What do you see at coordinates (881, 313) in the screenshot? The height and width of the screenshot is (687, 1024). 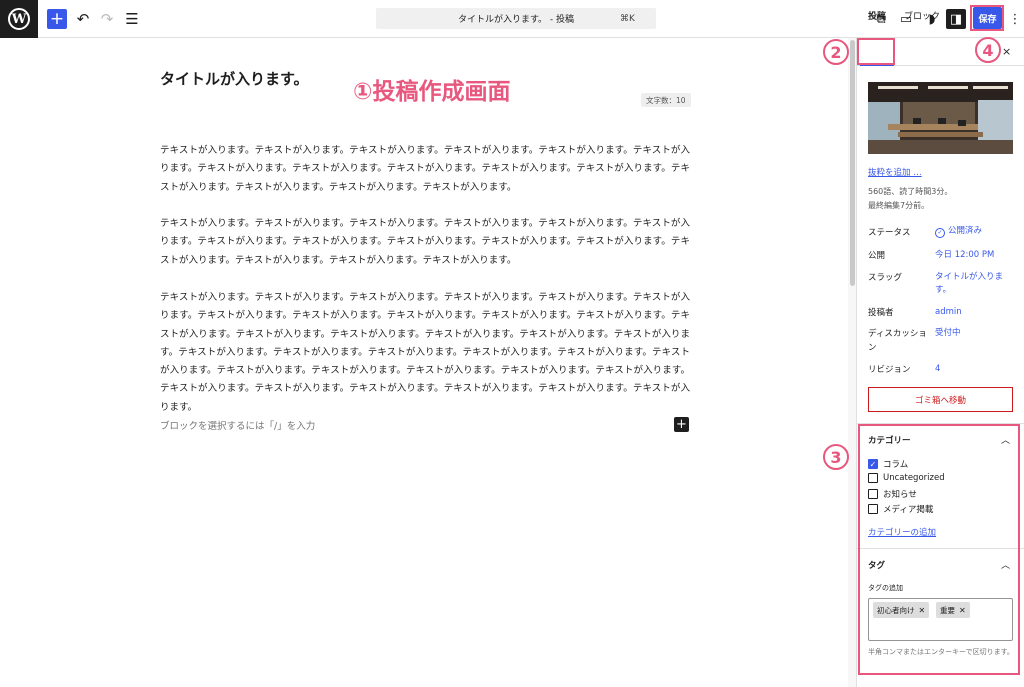 I see `author-label: 投稿者` at bounding box center [881, 313].